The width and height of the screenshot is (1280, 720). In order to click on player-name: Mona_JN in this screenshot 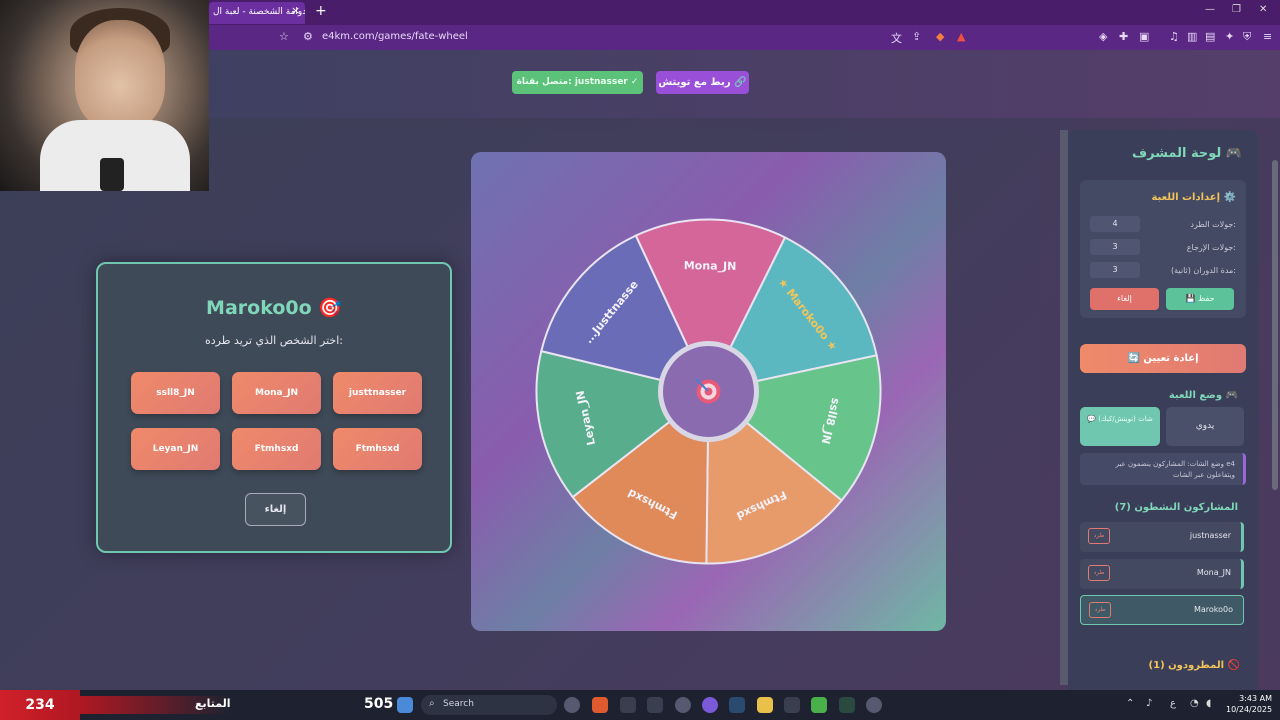, I will do `click(1213, 572)`.